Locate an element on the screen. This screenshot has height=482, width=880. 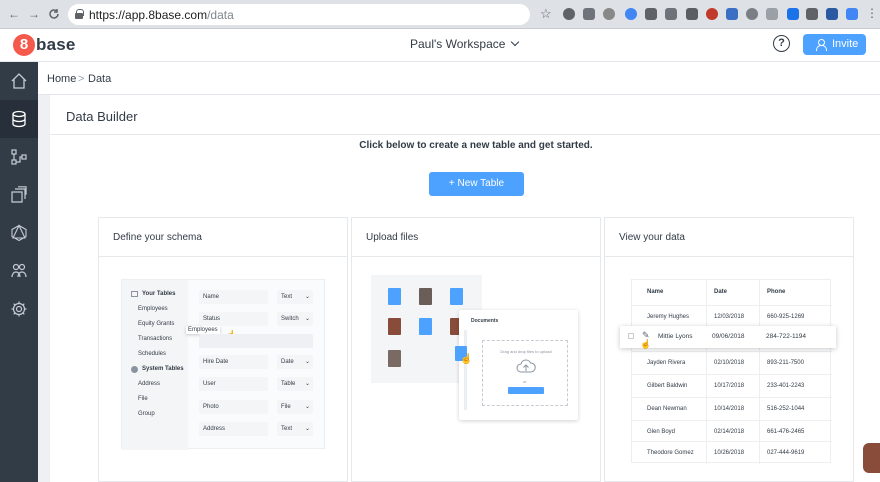
field-type: Date ⌄ is located at coordinates (295, 362).